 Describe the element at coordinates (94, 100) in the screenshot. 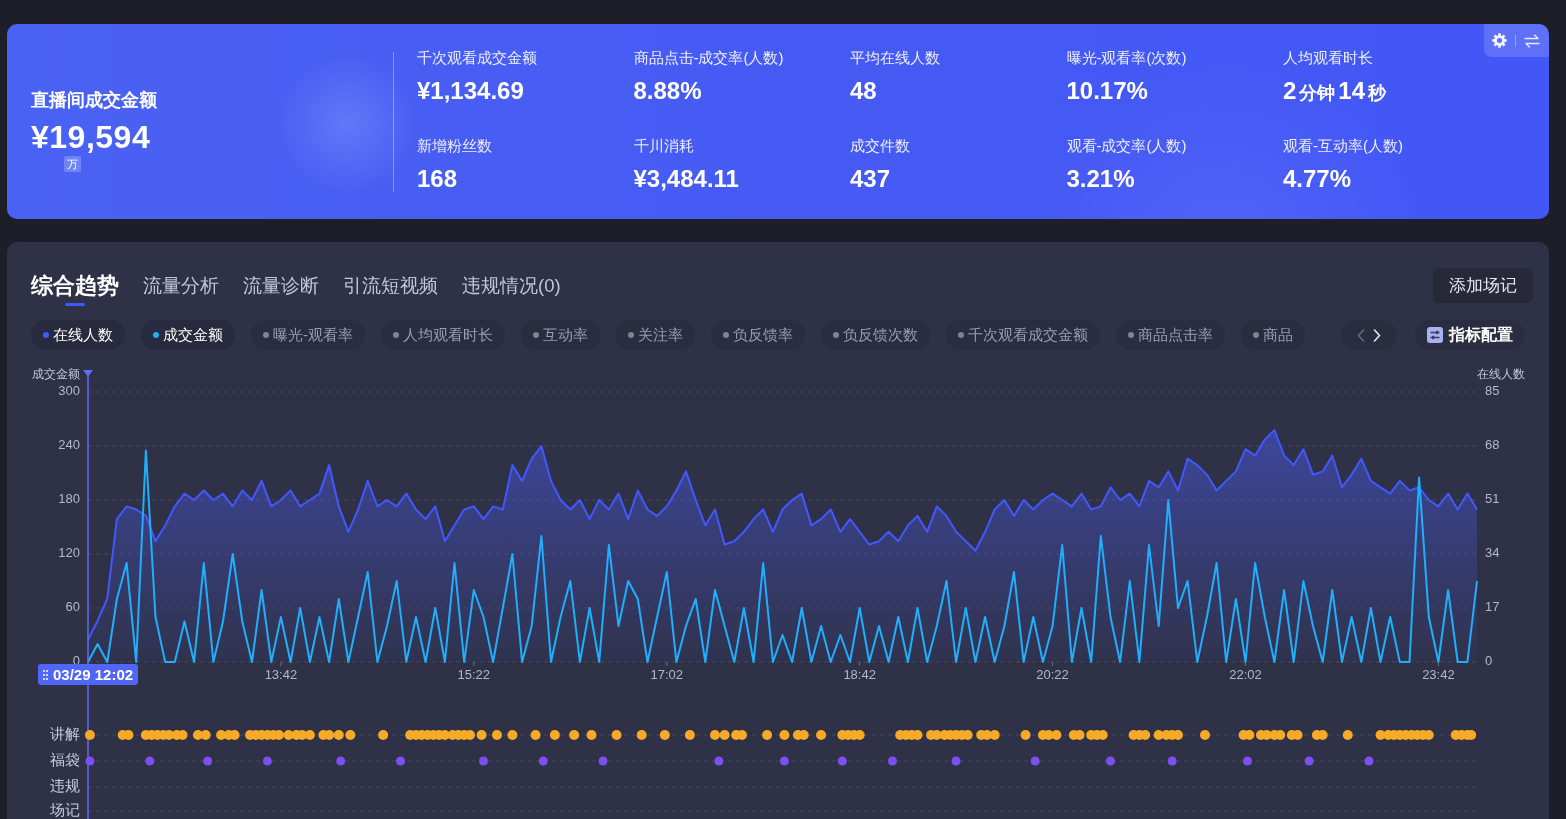

I see `summary-title: 直播间成交金额` at that location.